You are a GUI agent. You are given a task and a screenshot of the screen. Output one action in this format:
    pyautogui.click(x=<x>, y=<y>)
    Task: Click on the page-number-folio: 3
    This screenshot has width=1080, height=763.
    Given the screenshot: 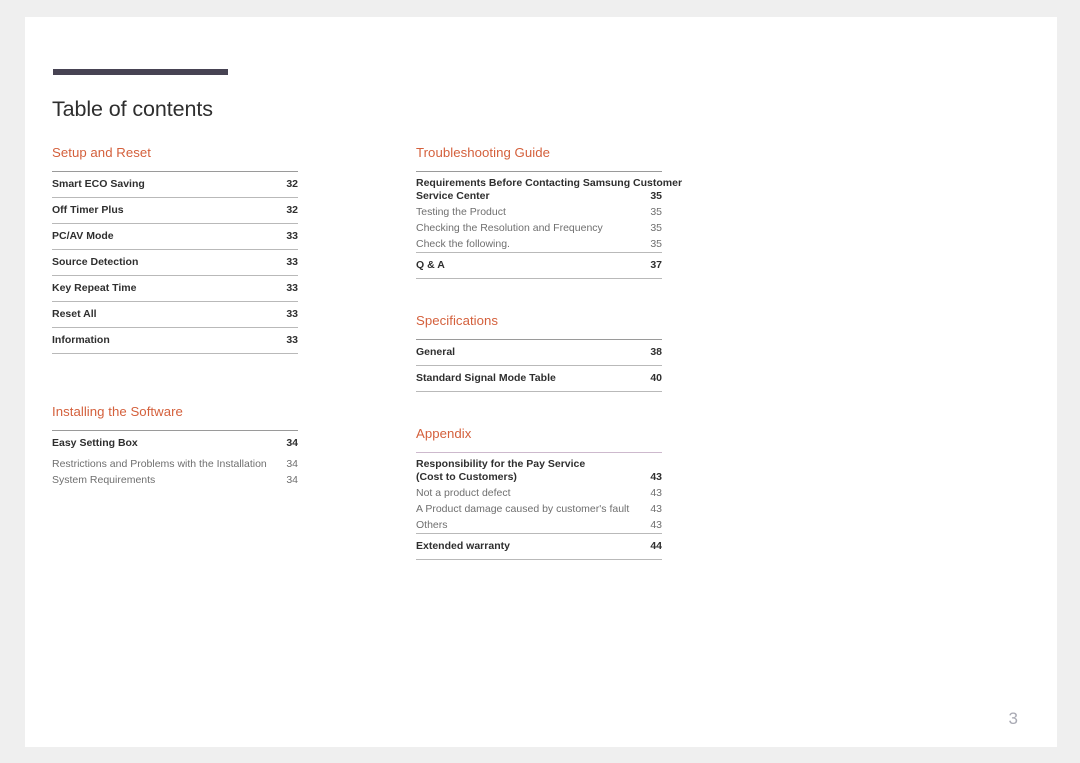 What is the action you would take?
    pyautogui.click(x=1013, y=718)
    